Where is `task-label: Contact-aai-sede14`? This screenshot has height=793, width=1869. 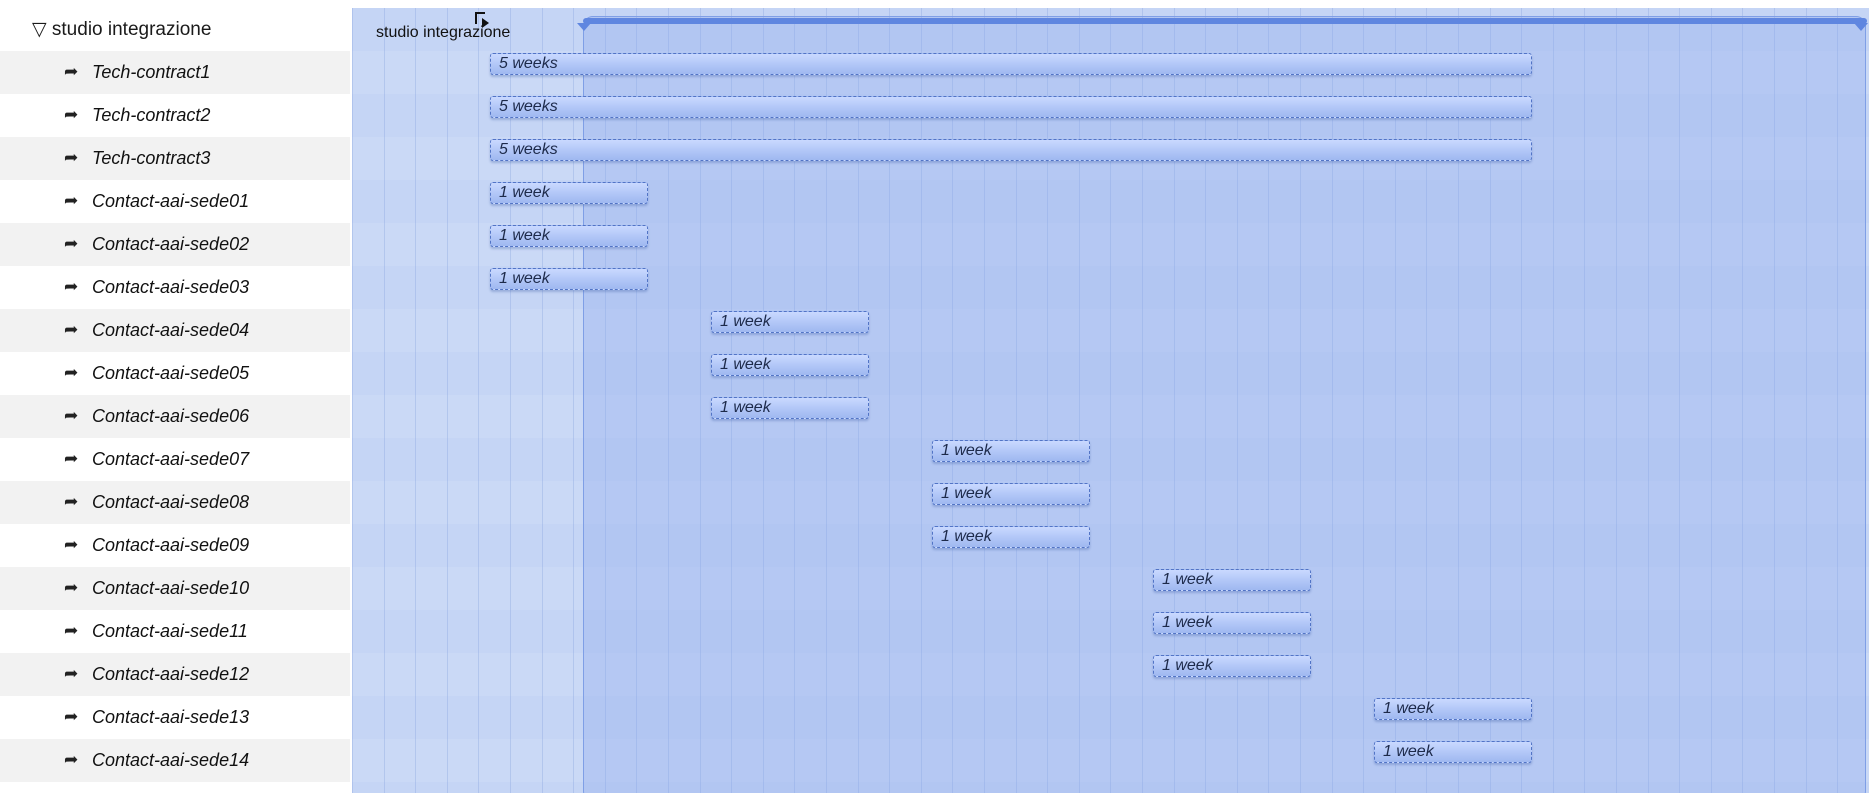
task-label: Contact-aai-sede14 is located at coordinates (171, 760).